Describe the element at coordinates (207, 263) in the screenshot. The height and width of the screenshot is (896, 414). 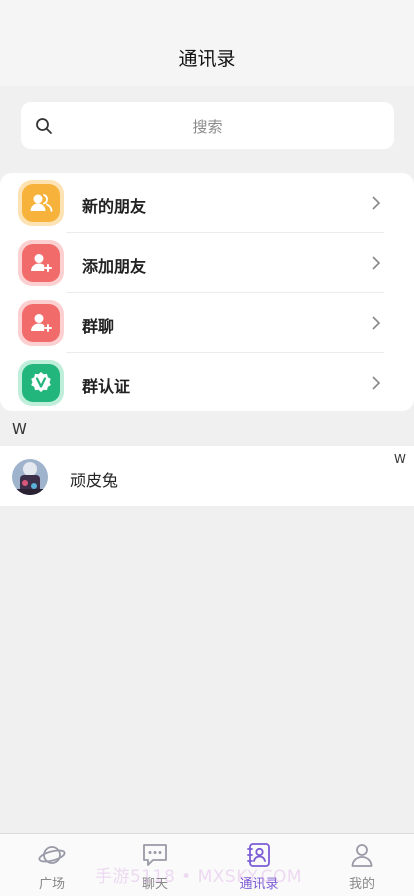
I see `menu-item-add-friend: 添加朋友` at that location.